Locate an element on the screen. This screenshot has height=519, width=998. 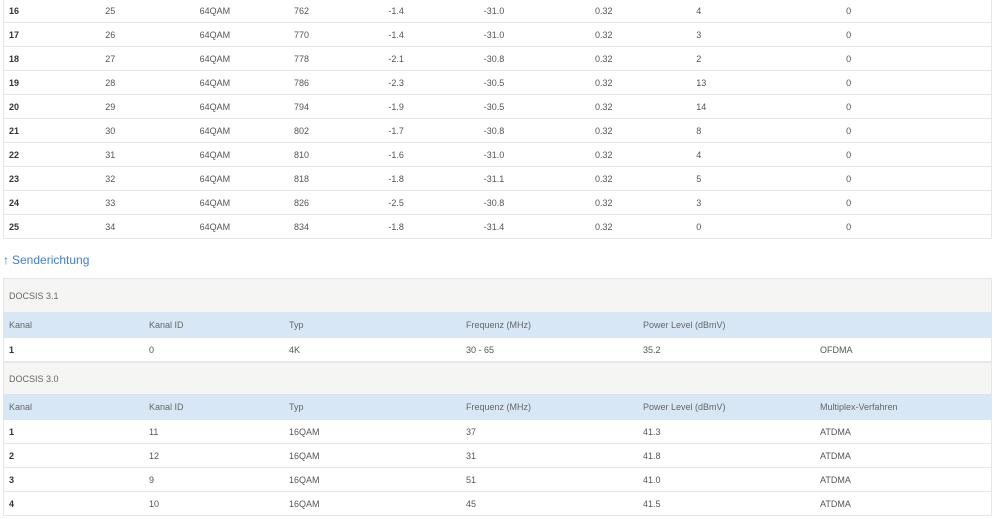
cell-frequenz: 45 is located at coordinates (471, 503).